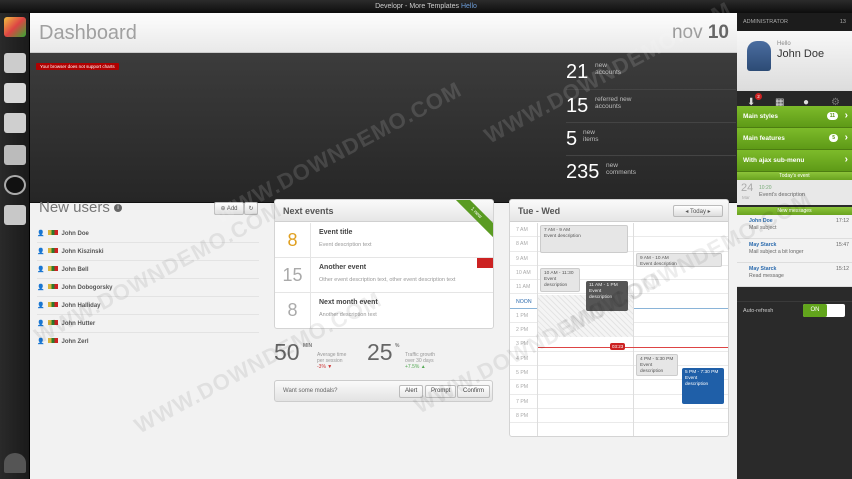 The height and width of the screenshot is (479, 852). What do you see at coordinates (758, 311) in the screenshot?
I see `auto-refresh-label: Auto-refresh` at bounding box center [758, 311].